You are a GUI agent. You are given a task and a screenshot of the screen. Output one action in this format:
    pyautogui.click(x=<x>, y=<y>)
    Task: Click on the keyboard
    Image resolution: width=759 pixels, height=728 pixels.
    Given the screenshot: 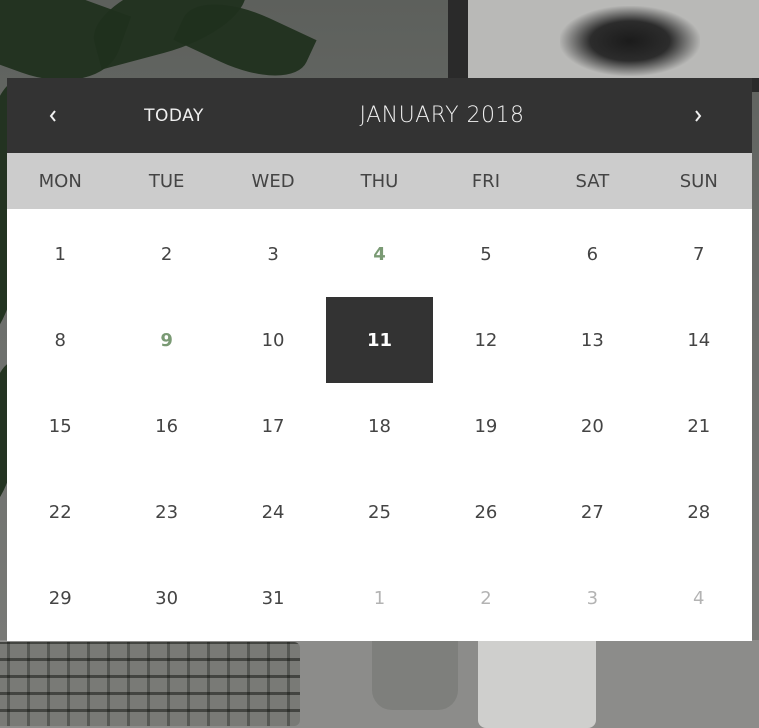 What is the action you would take?
    pyautogui.click(x=150, y=684)
    